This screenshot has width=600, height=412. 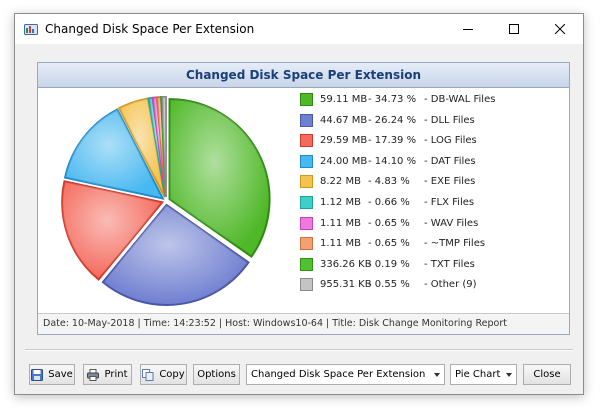 I want to click on copy-button: Copy, so click(x=163, y=374).